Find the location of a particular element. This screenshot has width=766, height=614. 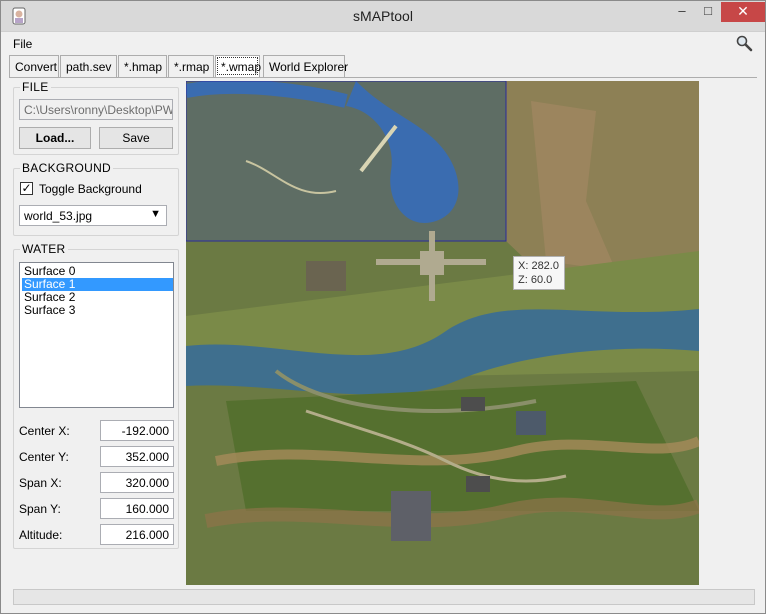

file-group-title: FILE is located at coordinates (35, 87).